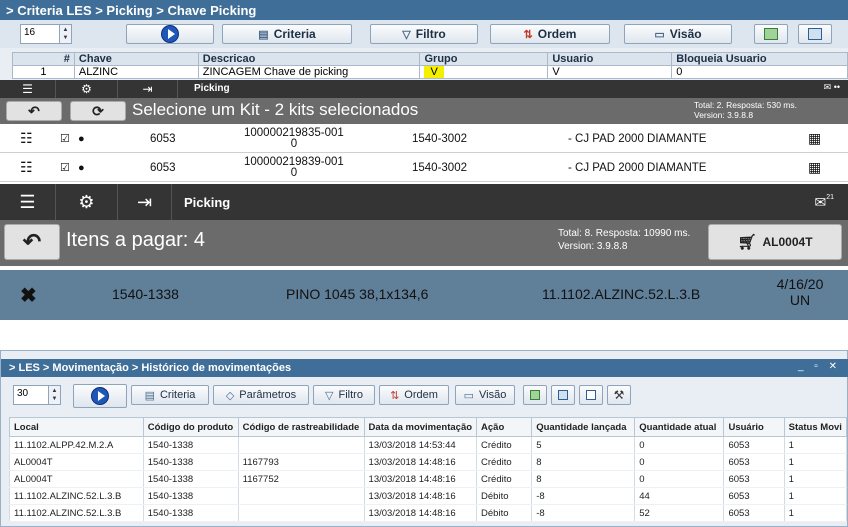 This screenshot has height=527, width=848. I want to click on notifications-button: ✉21, so click(824, 202).